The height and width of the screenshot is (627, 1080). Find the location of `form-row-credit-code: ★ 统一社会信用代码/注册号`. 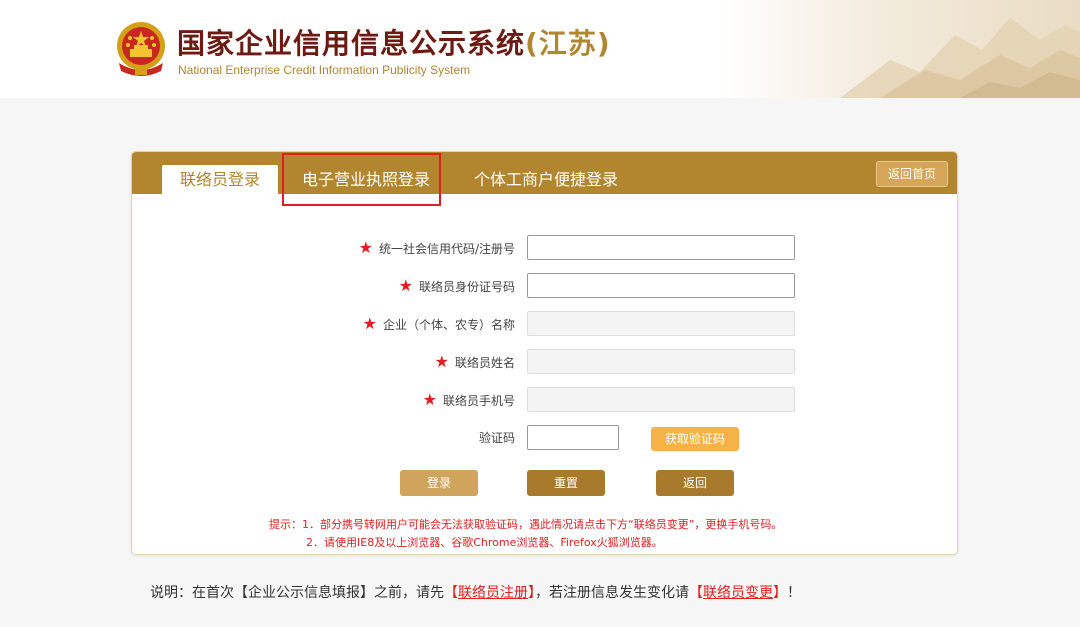

form-row-credit-code: ★ 统一社会信用代码/注册号 is located at coordinates (544, 248).